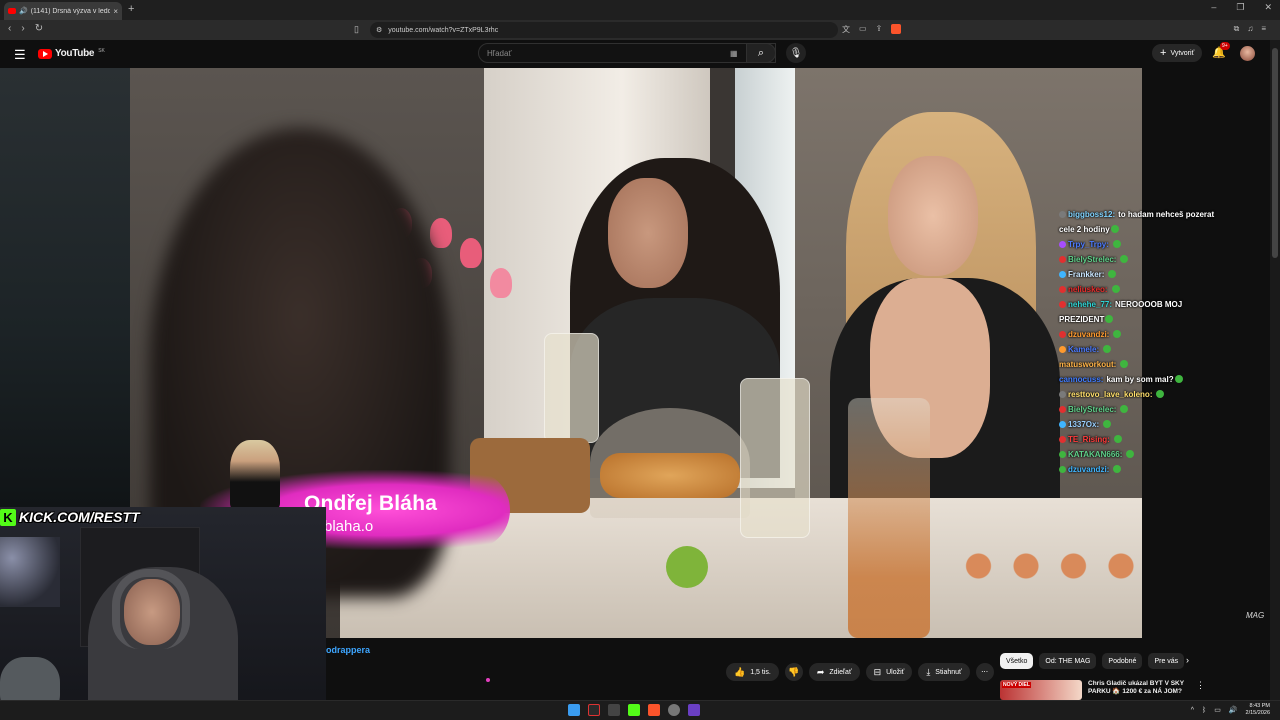 The width and height of the screenshot is (1280, 720). Describe the element at coordinates (674, 710) in the screenshot. I see `obs-app-icon` at that location.